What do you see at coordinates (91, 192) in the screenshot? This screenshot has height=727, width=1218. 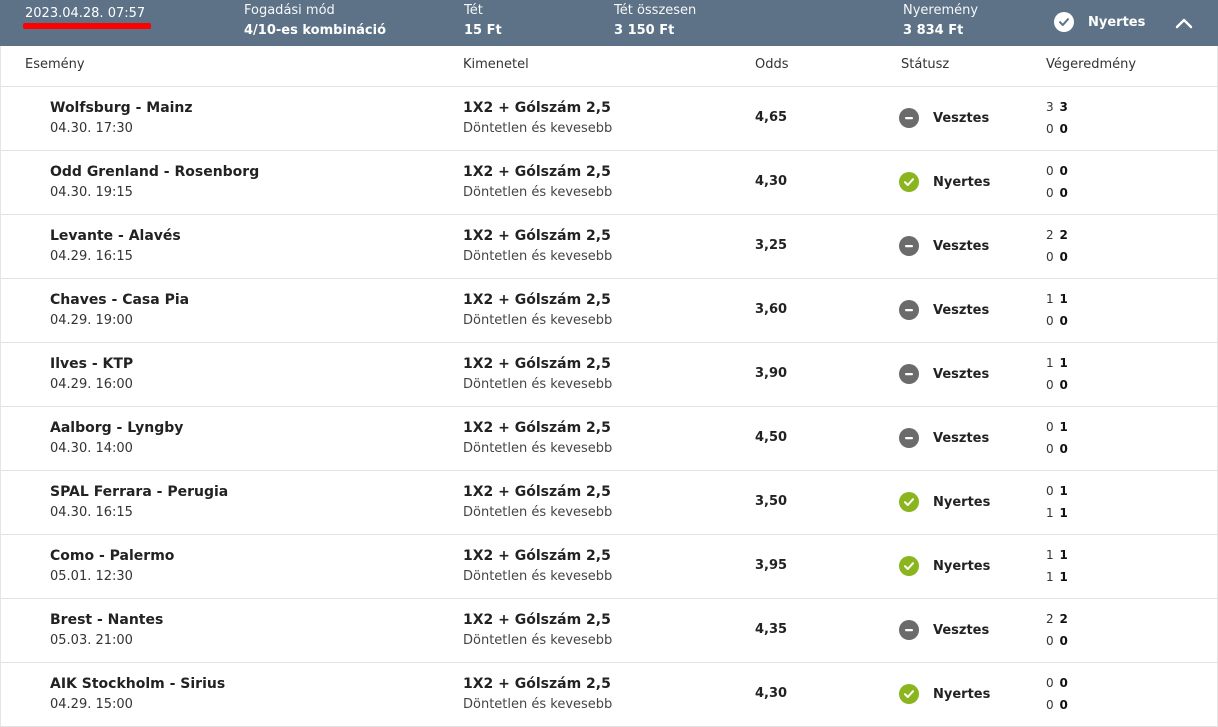 I see `event-date: 04.30. 19:15` at bounding box center [91, 192].